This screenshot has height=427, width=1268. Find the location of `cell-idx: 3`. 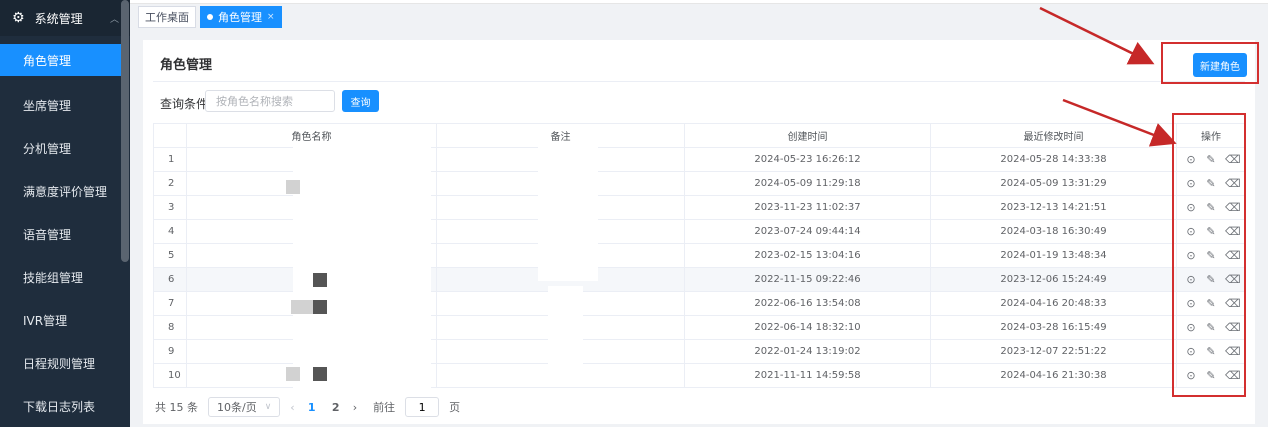

cell-idx: 3 is located at coordinates (170, 207).